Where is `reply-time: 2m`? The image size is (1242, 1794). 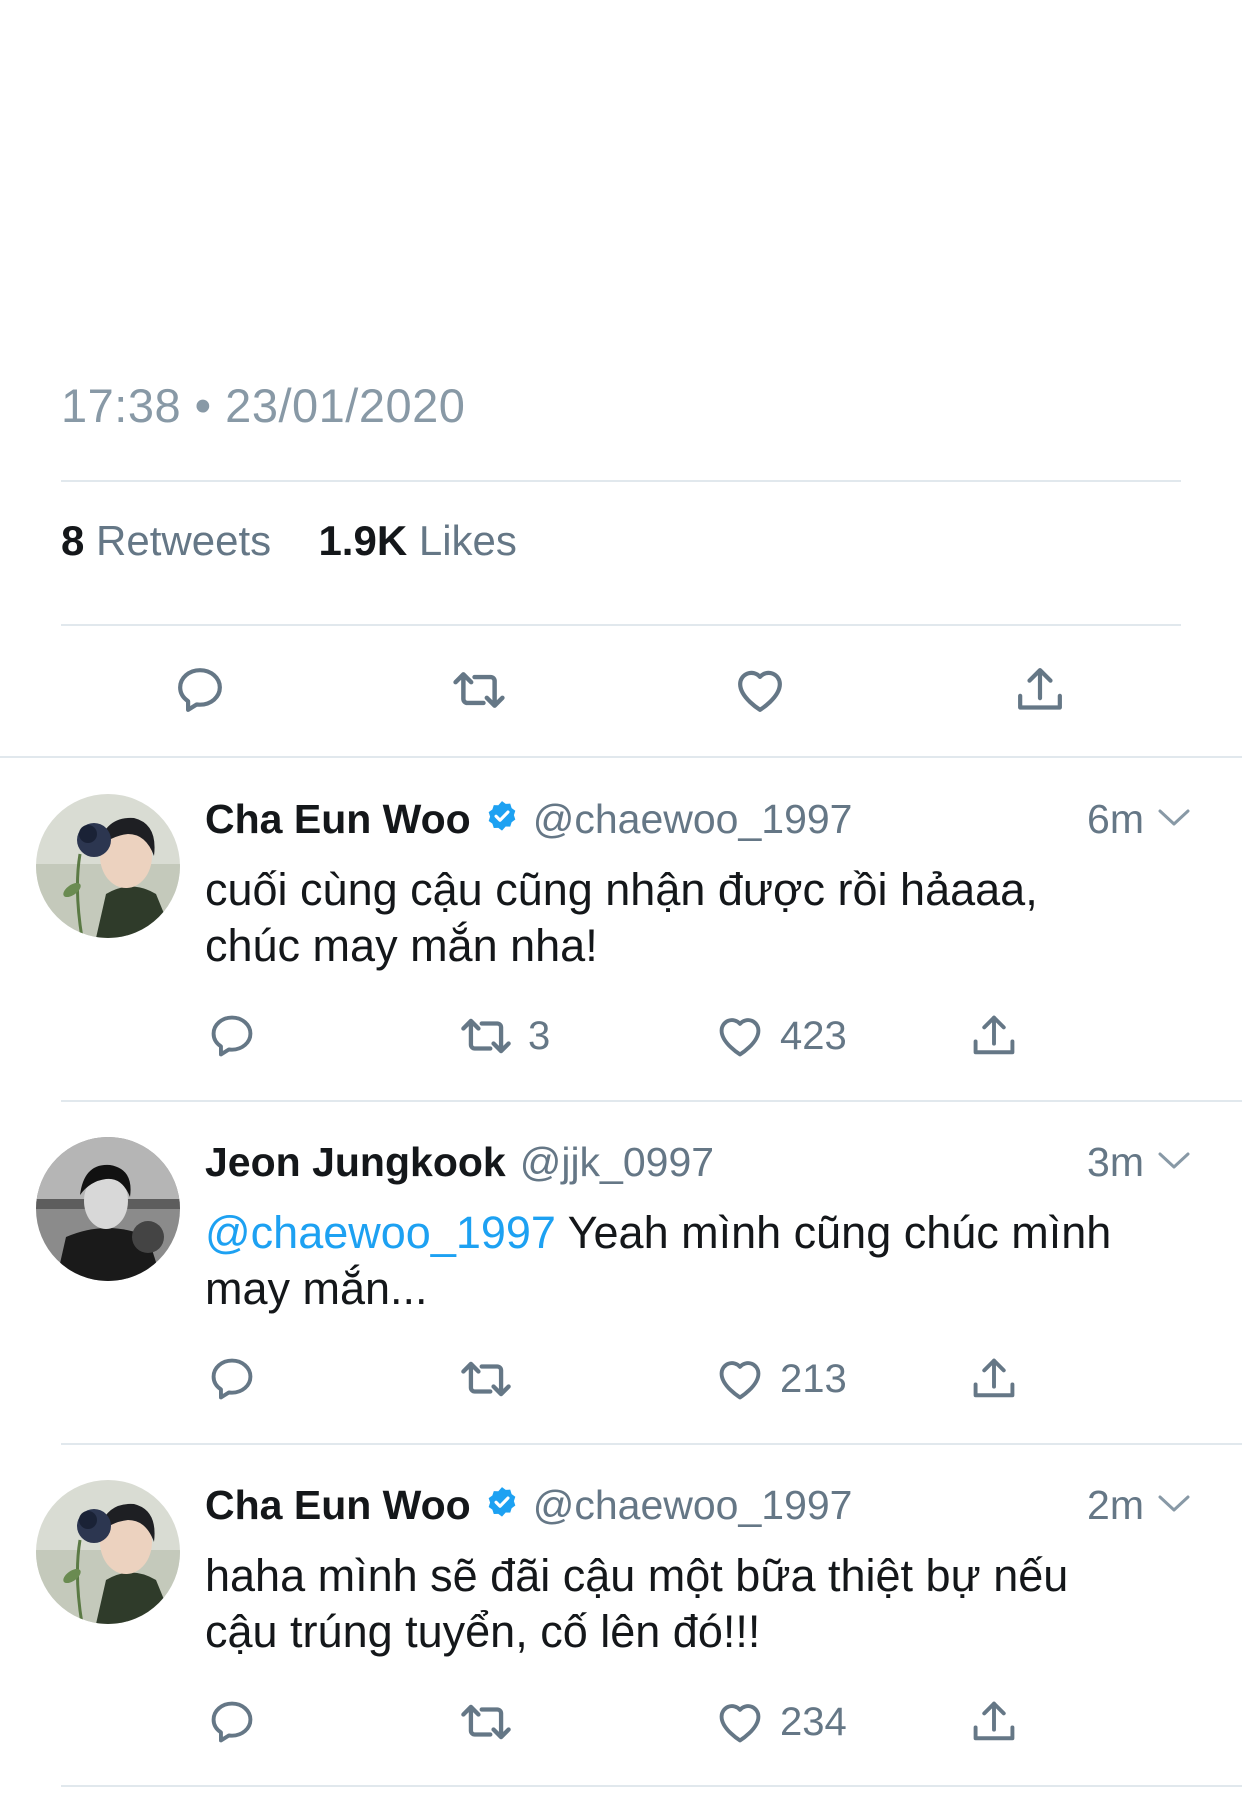
reply-time: 2m is located at coordinates (1115, 1505).